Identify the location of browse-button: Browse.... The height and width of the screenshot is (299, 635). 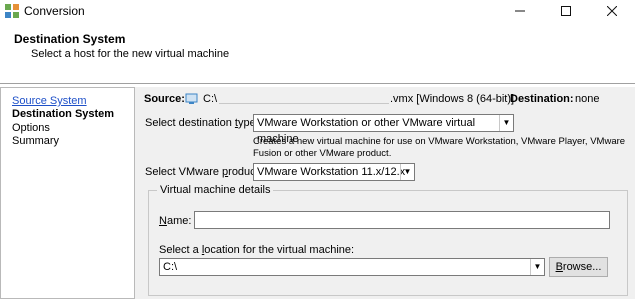
(578, 267).